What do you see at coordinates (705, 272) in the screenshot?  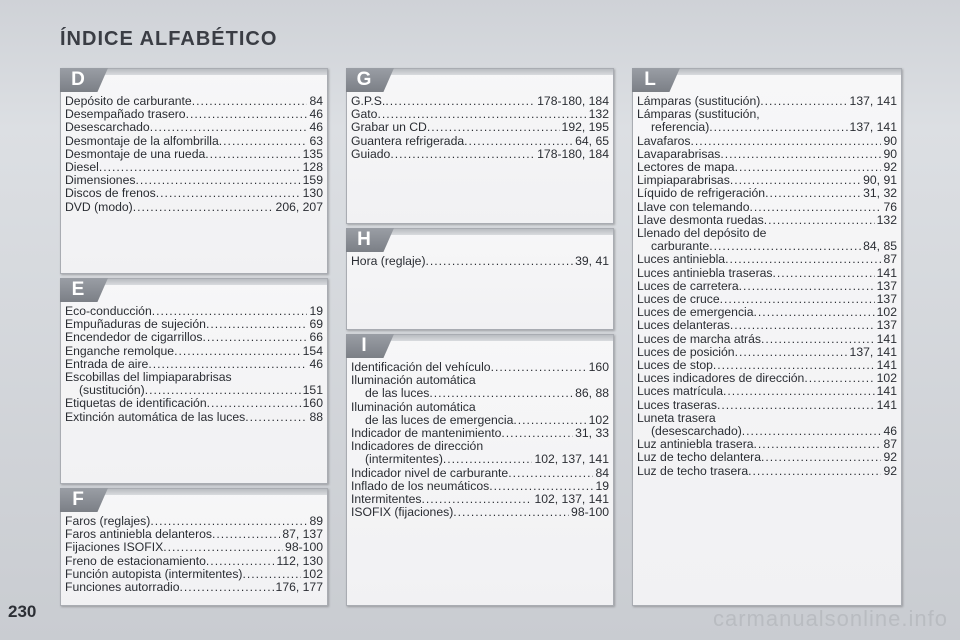 I see `index-entry-term: Luces antiniebla traseras` at bounding box center [705, 272].